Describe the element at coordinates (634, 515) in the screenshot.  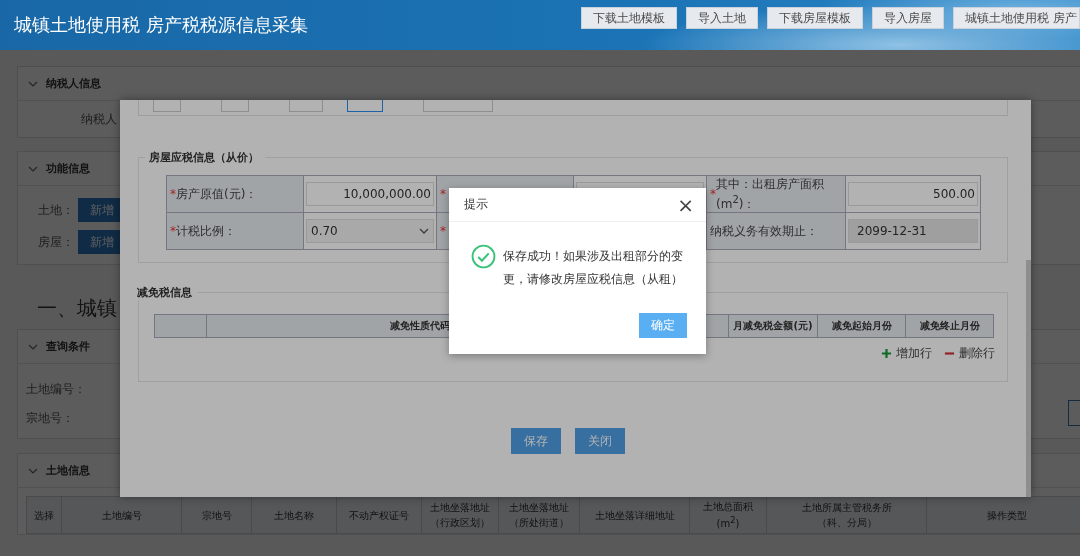
I see `column-header: 土地坐落详细地址` at that location.